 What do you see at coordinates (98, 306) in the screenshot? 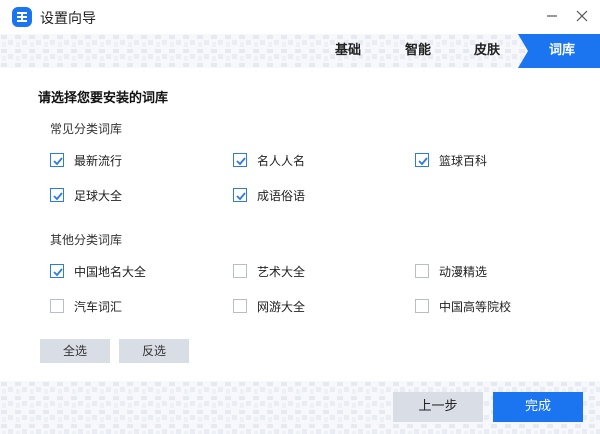
I see `checkbox-label: 汽车词汇` at bounding box center [98, 306].